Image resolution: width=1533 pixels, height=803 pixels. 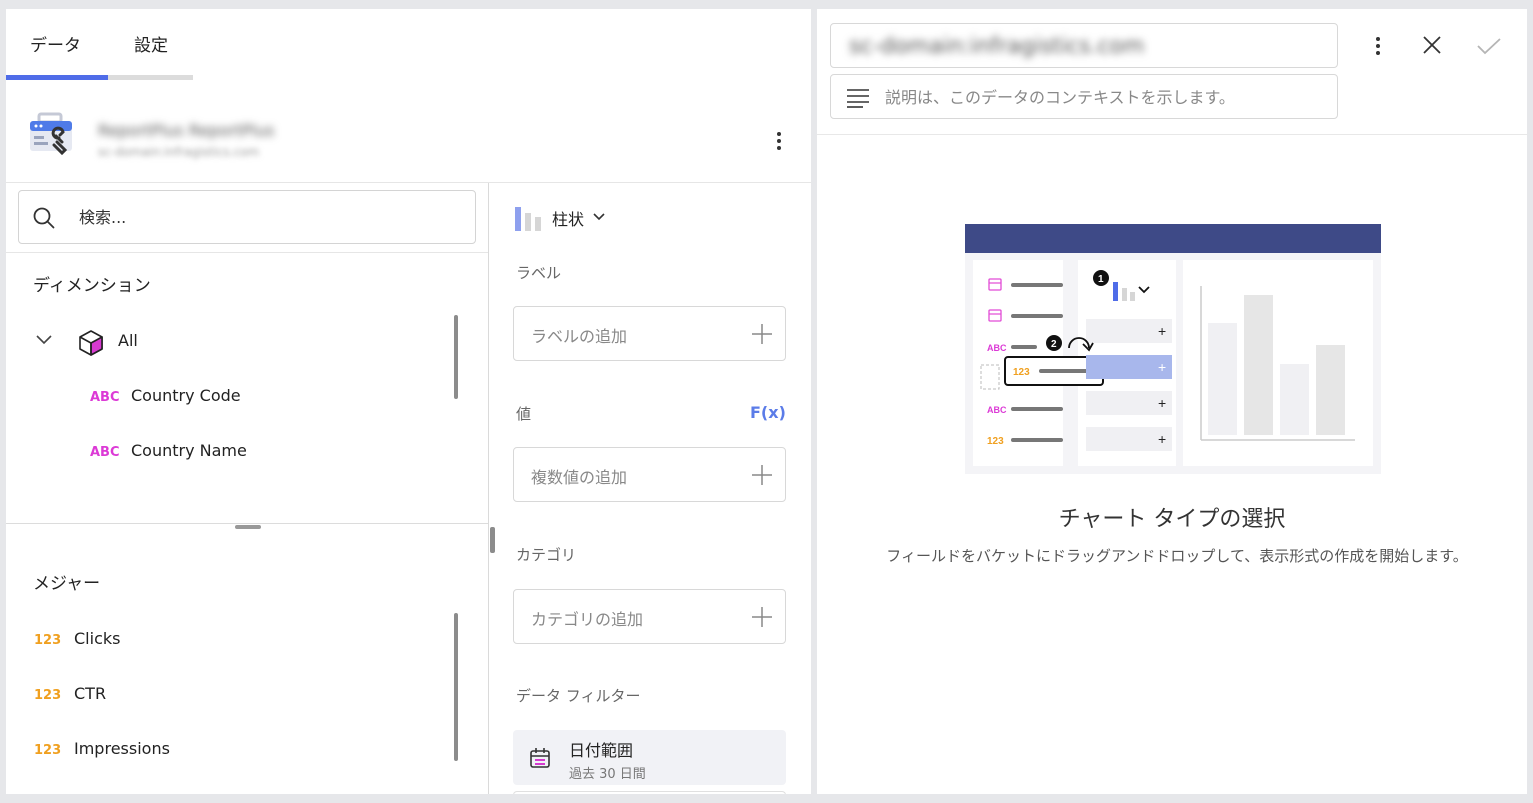 What do you see at coordinates (269, 217) in the screenshot?
I see `search-input` at bounding box center [269, 217].